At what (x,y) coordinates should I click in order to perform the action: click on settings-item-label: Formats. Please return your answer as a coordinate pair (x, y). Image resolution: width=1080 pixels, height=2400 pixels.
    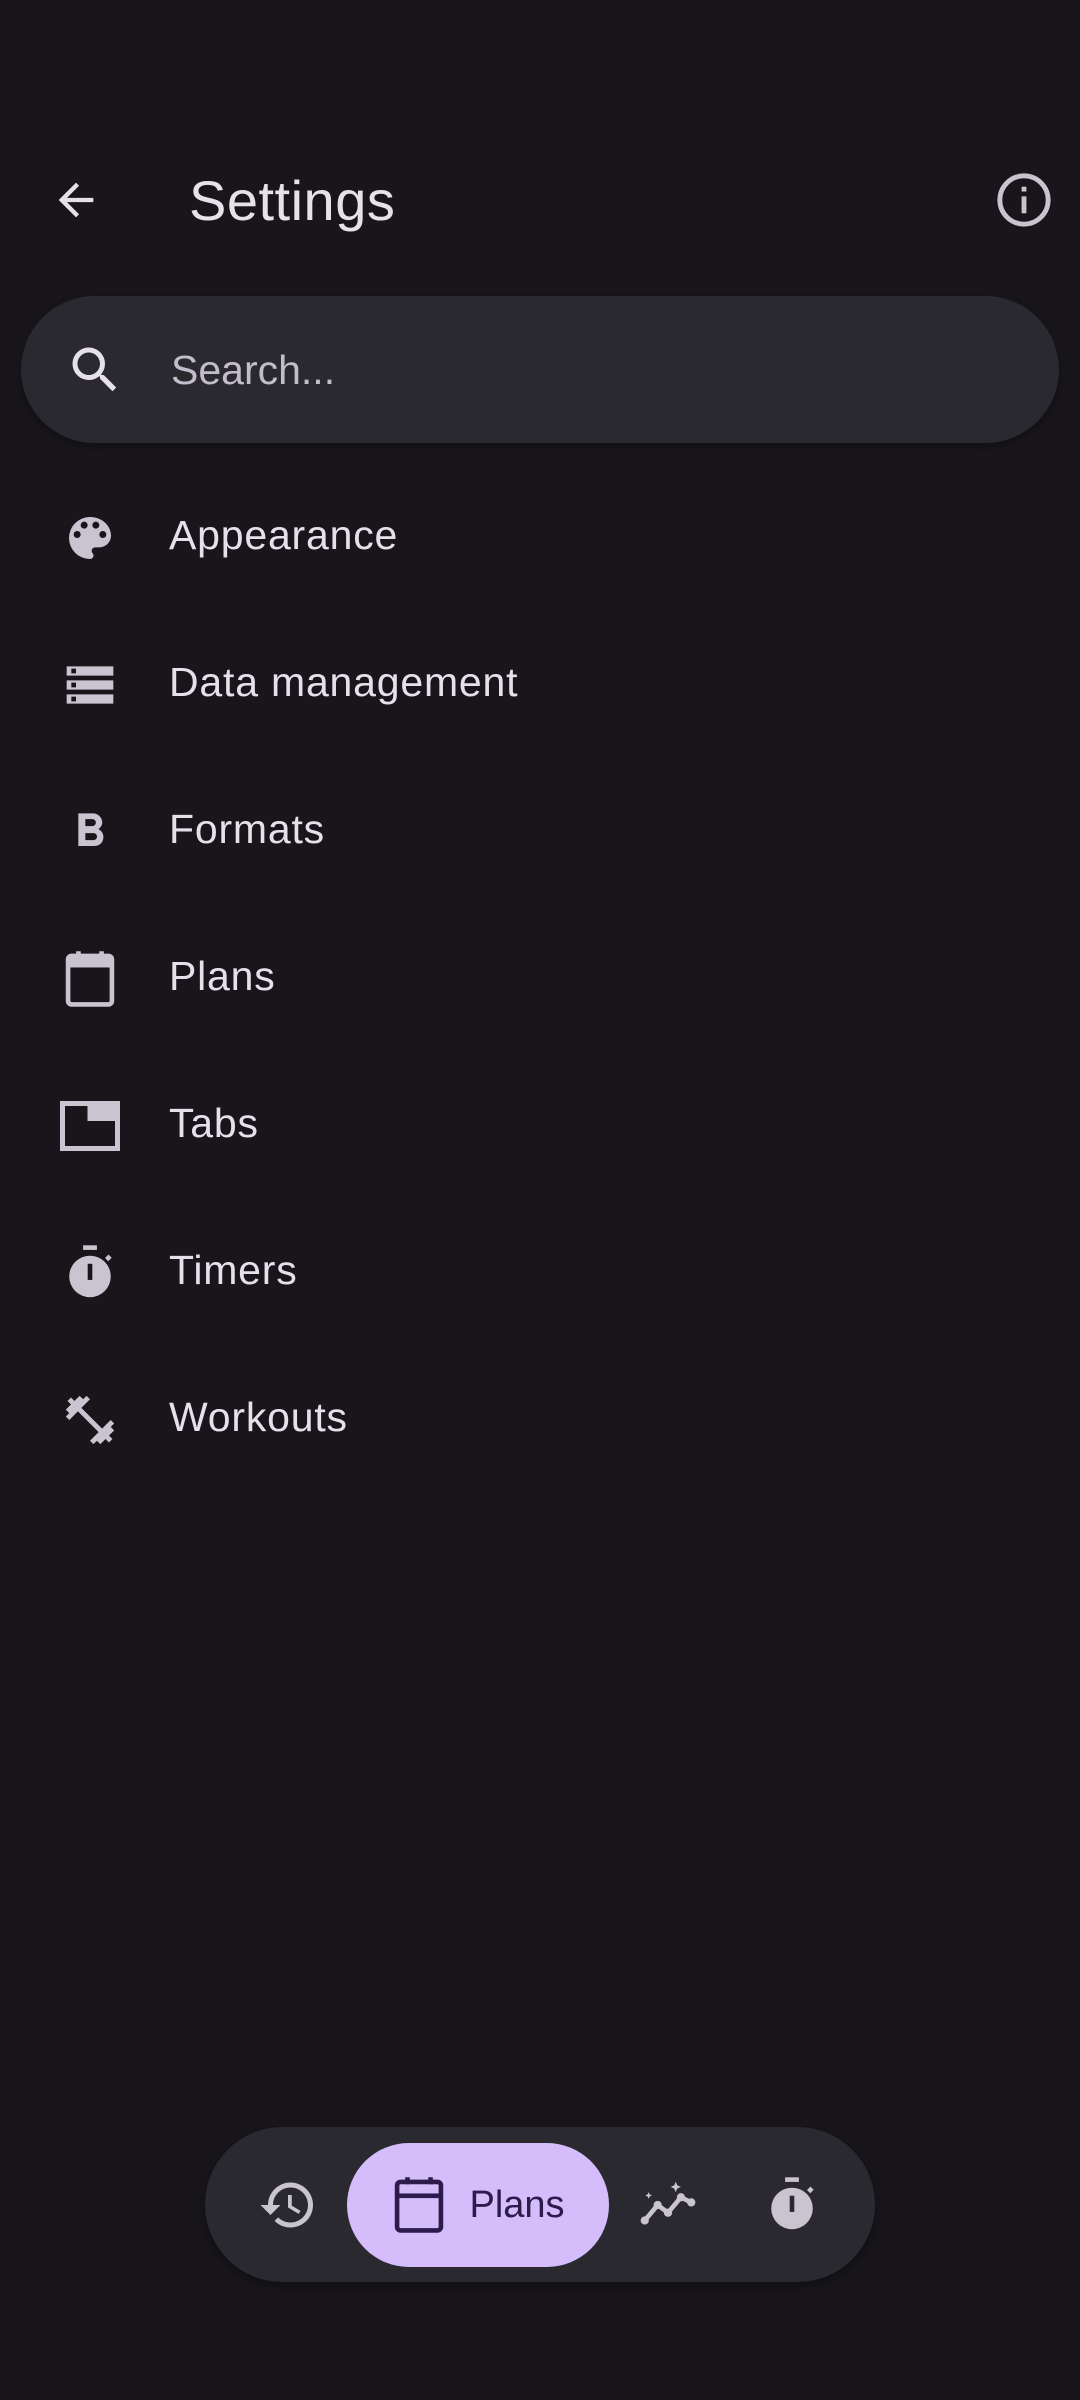
    Looking at the image, I should click on (247, 829).